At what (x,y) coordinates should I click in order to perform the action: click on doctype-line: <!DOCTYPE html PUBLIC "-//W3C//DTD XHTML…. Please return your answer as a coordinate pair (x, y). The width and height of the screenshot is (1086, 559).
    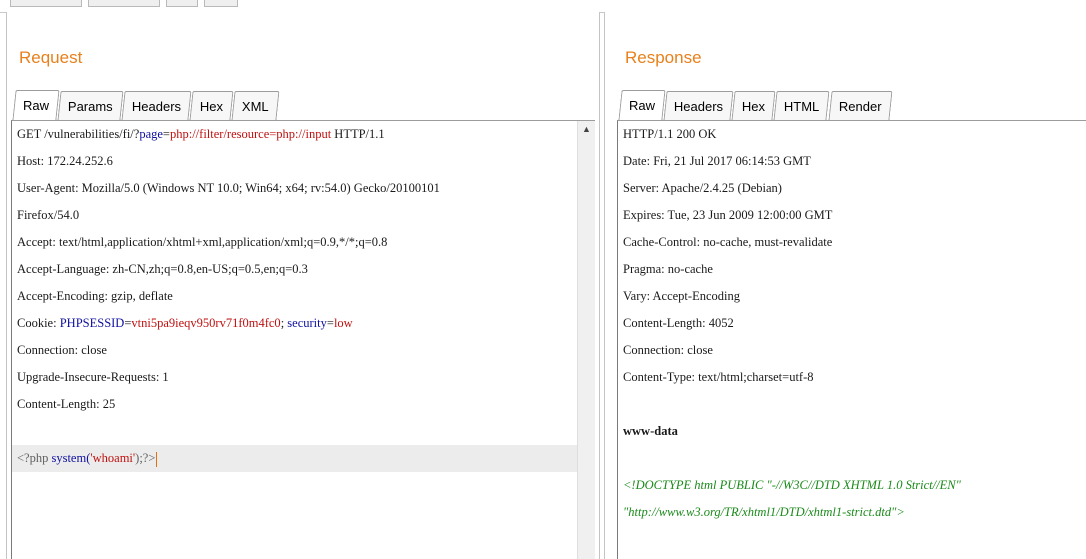
    Looking at the image, I should click on (792, 485).